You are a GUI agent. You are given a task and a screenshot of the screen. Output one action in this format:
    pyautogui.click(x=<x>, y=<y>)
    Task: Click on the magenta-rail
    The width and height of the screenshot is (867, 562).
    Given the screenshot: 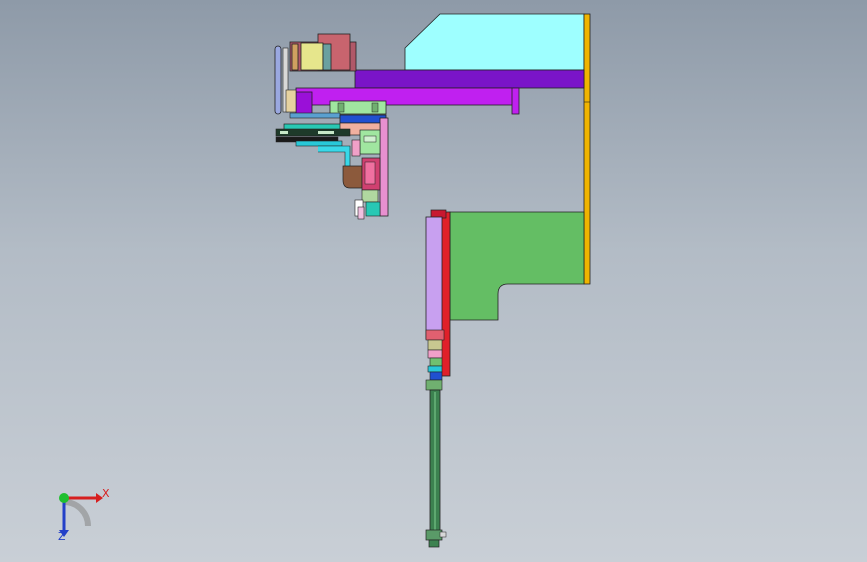 What is the action you would take?
    pyautogui.click(x=405, y=96)
    